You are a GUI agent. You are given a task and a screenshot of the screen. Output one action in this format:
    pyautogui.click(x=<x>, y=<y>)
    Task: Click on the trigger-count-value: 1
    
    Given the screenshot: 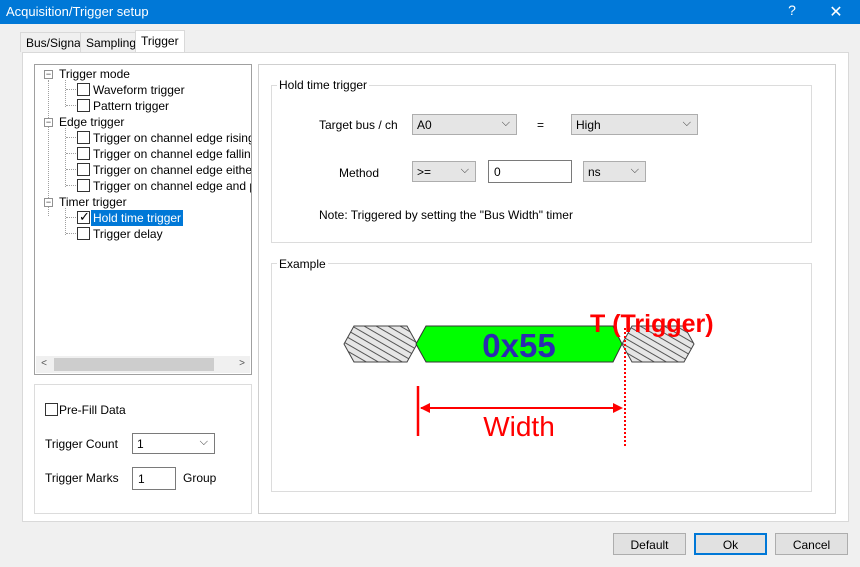 What is the action you would take?
    pyautogui.click(x=140, y=444)
    